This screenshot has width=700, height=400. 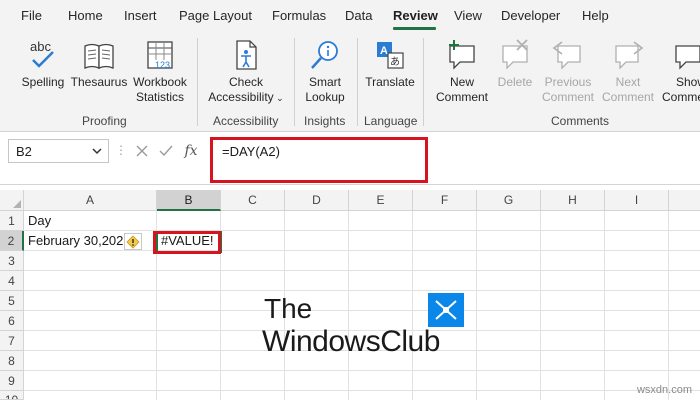 I want to click on row-header-6: 6, so click(x=12, y=321).